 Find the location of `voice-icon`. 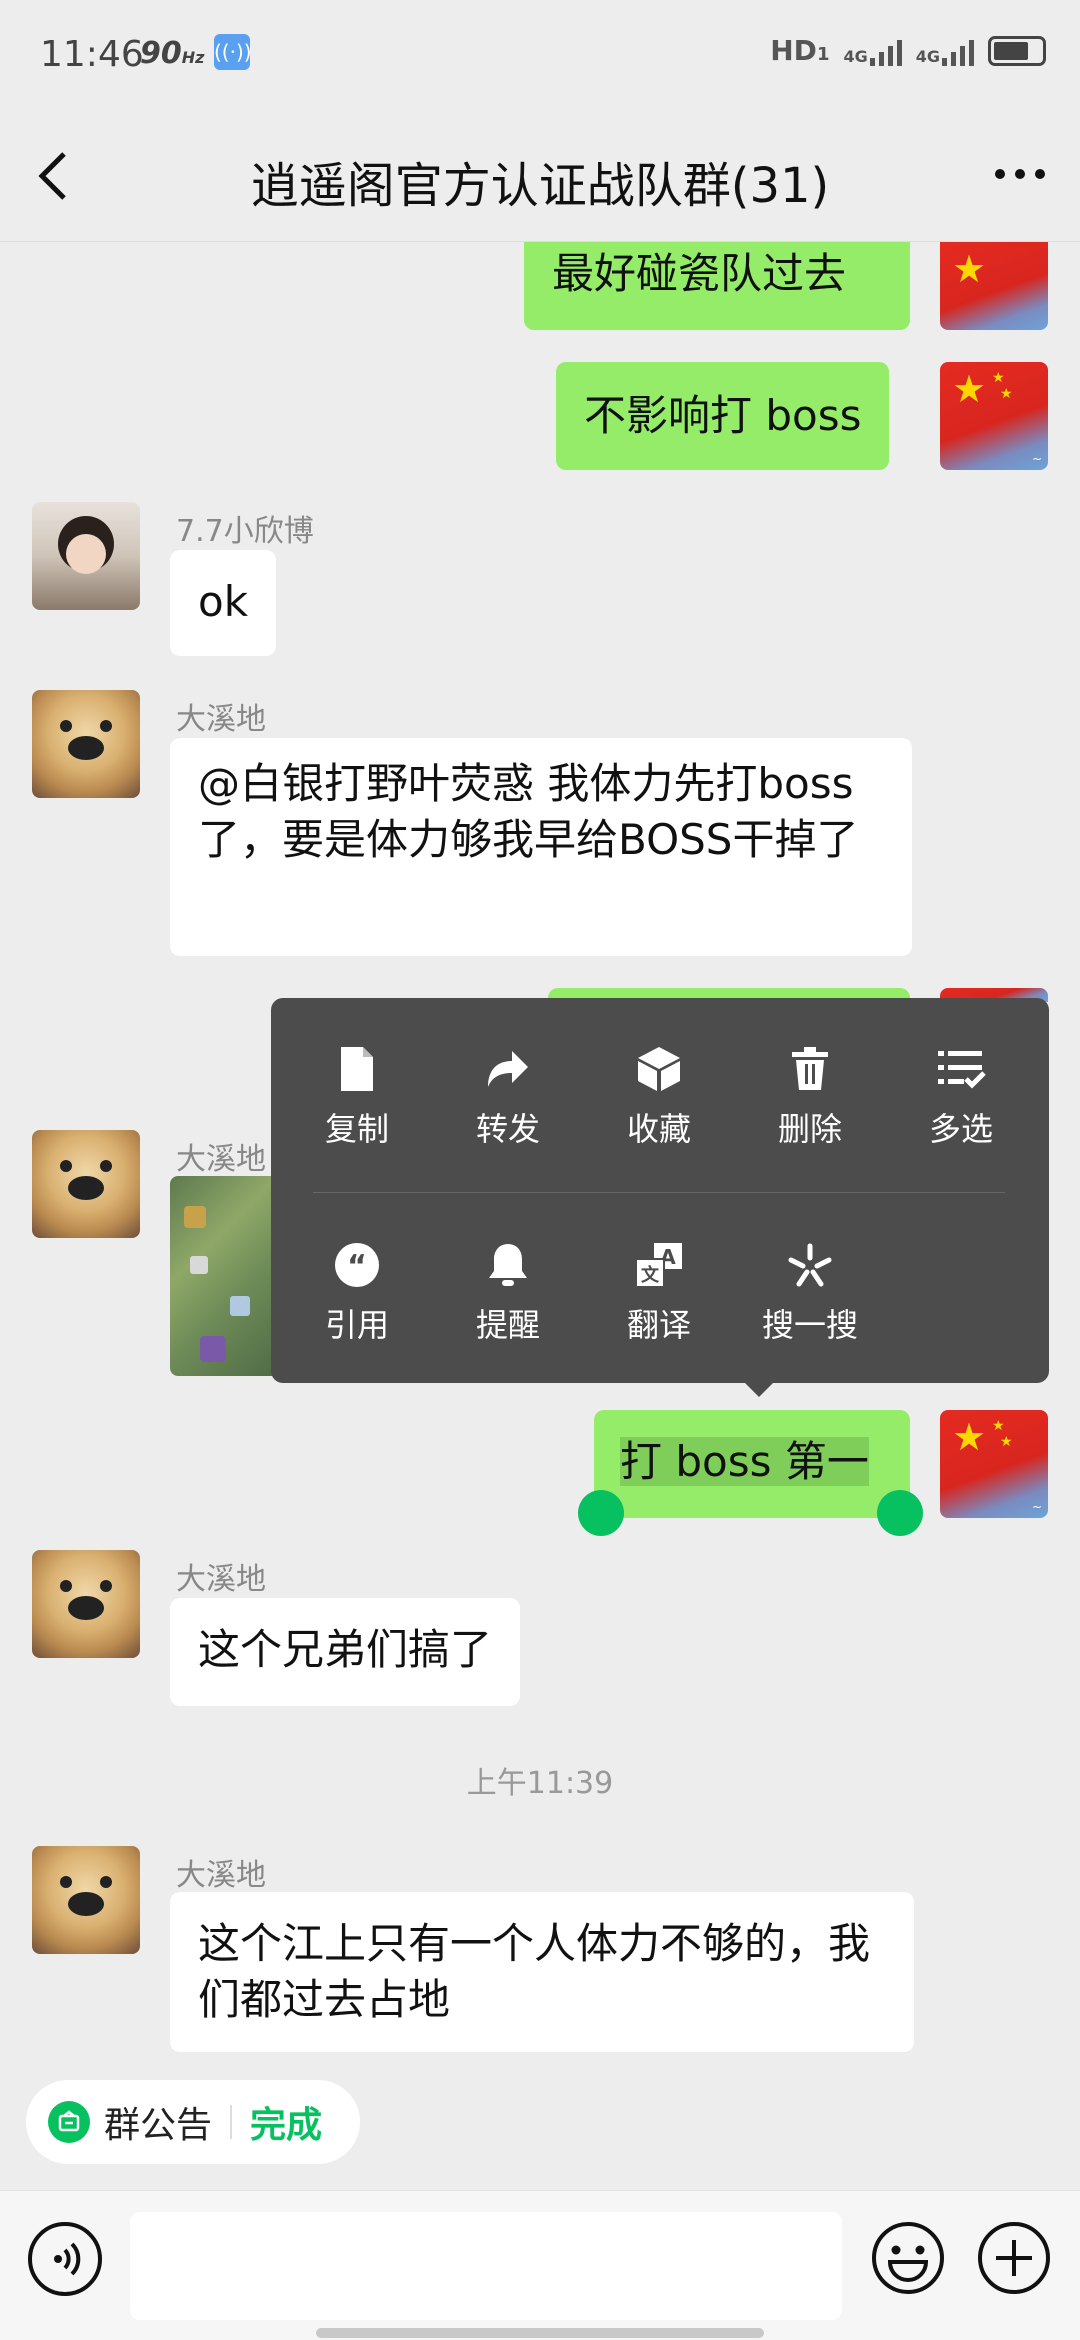

voice-icon is located at coordinates (67, 2259).